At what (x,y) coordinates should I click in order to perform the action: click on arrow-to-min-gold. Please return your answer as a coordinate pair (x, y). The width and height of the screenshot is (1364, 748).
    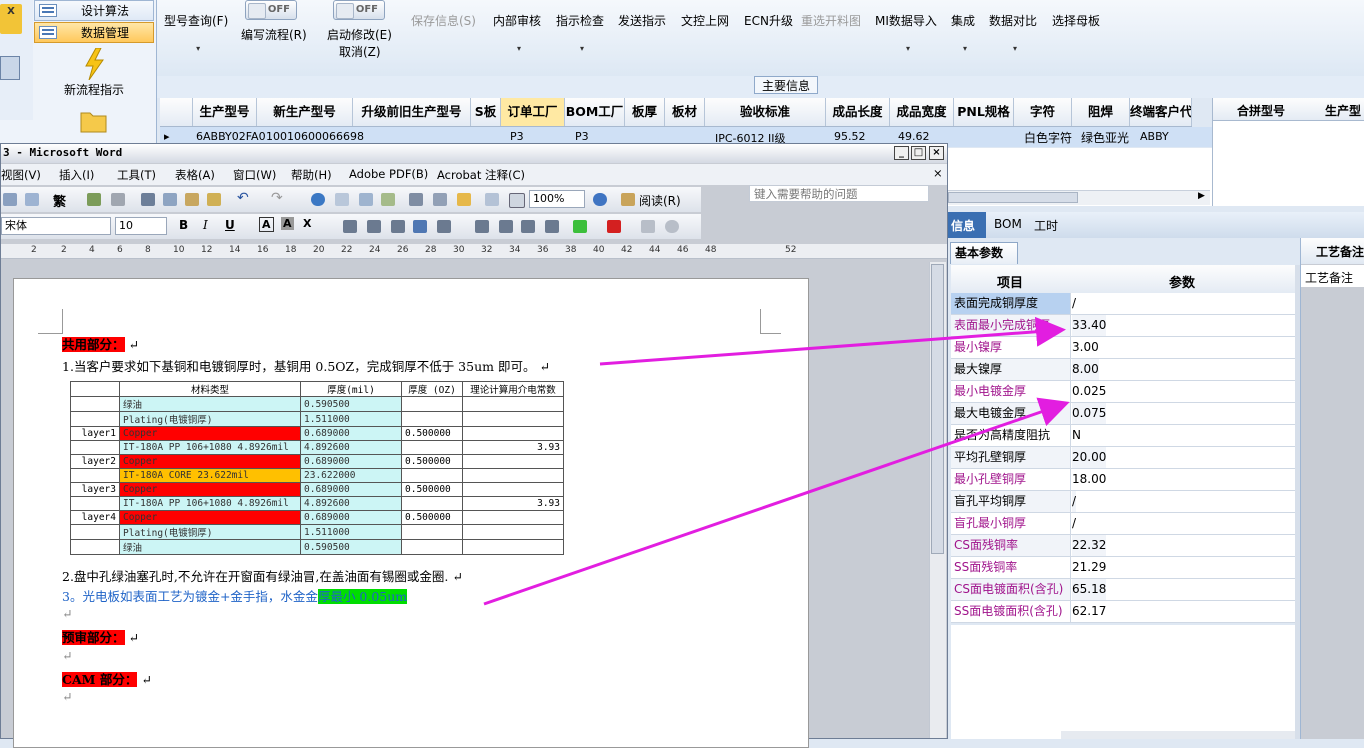
    Looking at the image, I should click on (776, 501).